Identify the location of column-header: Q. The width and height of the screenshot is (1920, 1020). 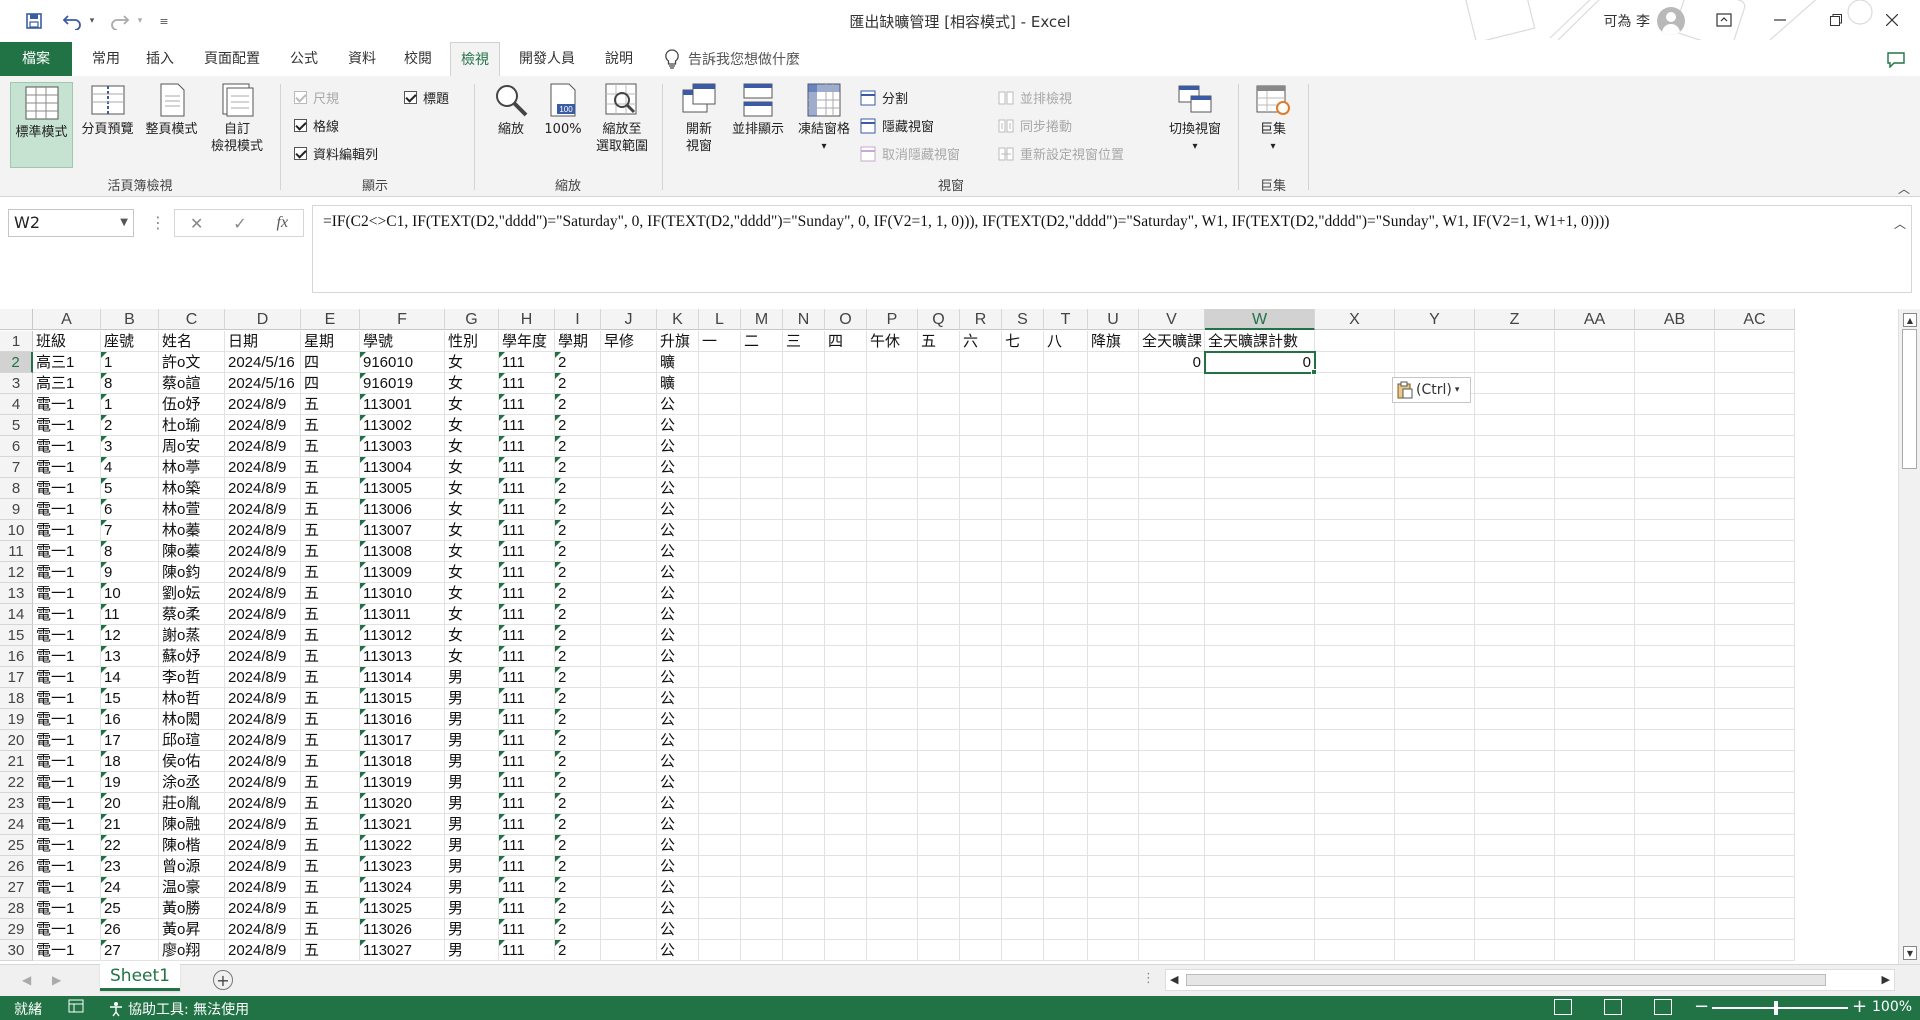
(939, 319).